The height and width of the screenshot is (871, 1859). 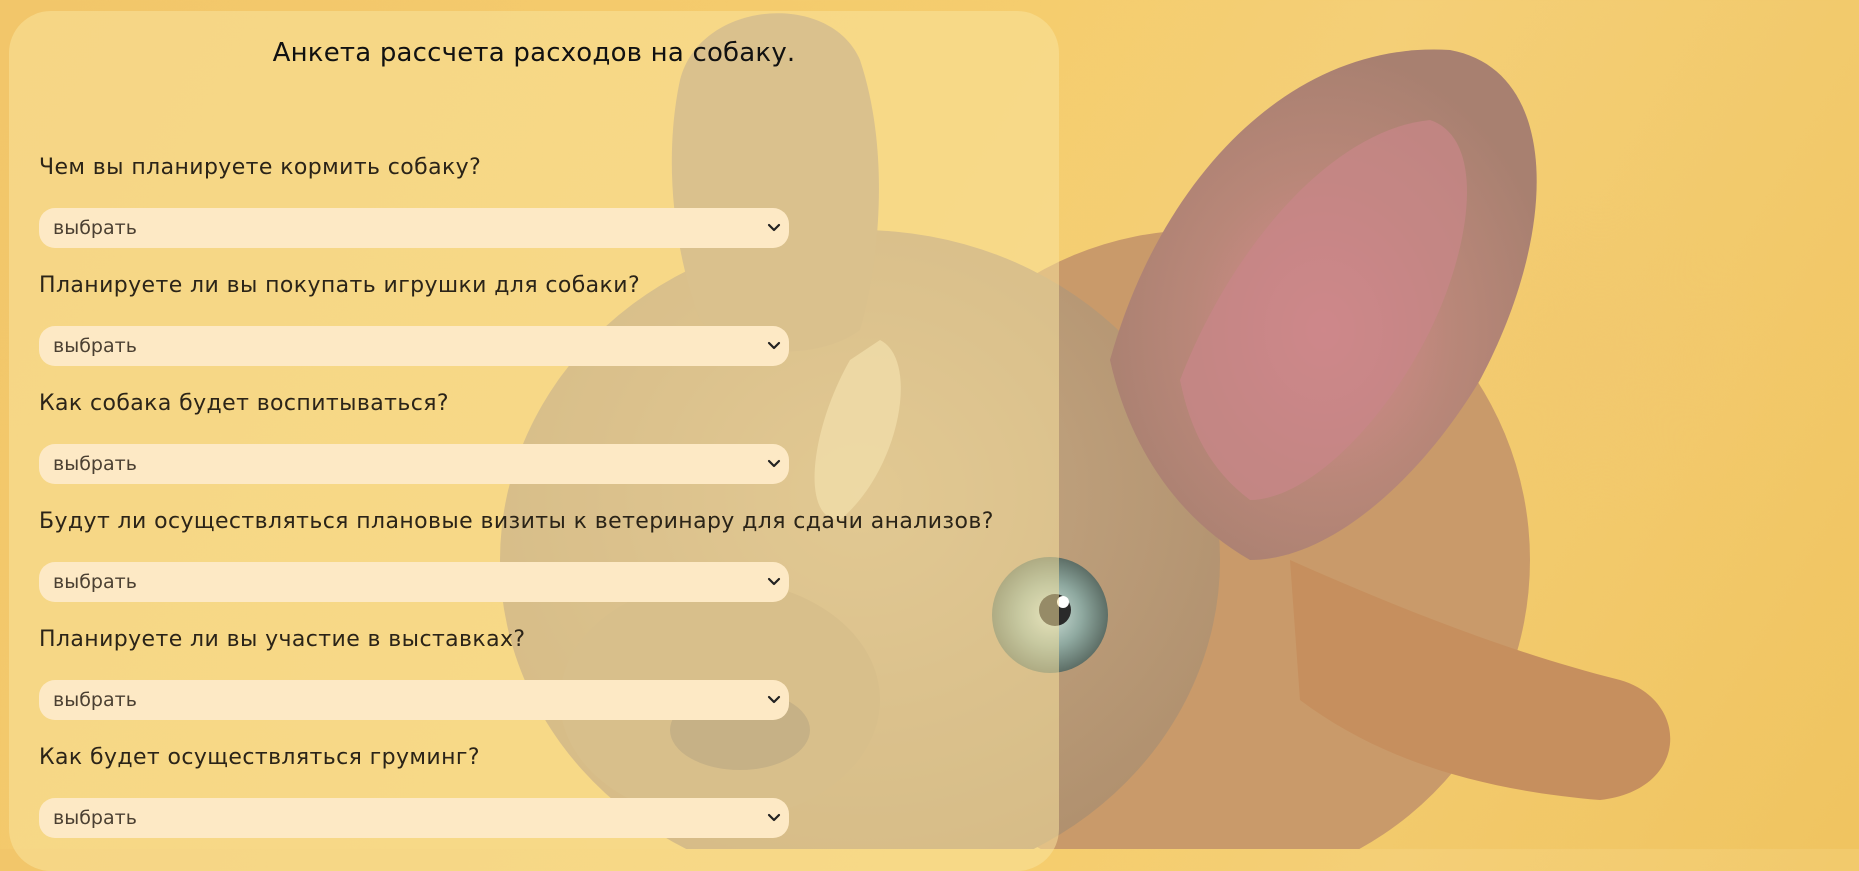 What do you see at coordinates (95, 464) in the screenshot?
I see `training-select-value: выбрать` at bounding box center [95, 464].